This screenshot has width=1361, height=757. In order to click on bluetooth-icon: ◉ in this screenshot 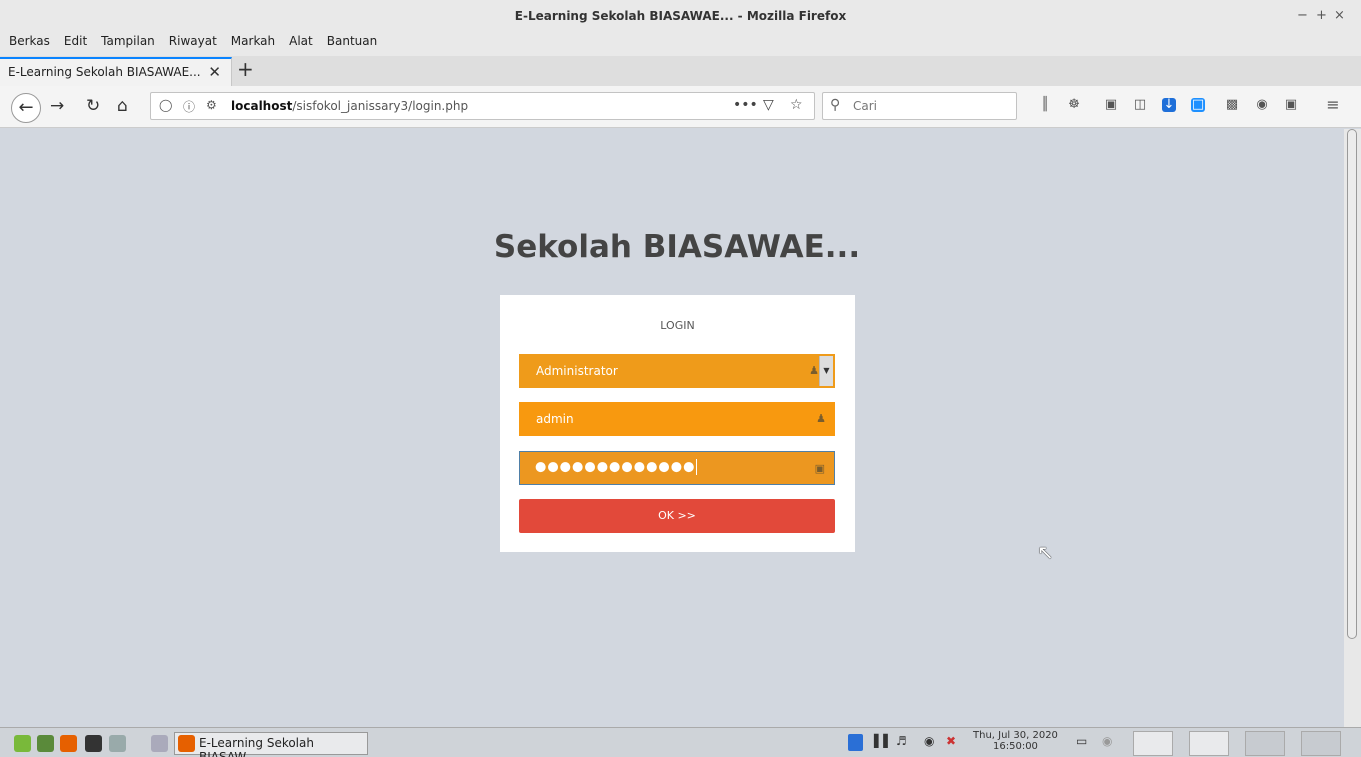, I will do `click(929, 741)`.